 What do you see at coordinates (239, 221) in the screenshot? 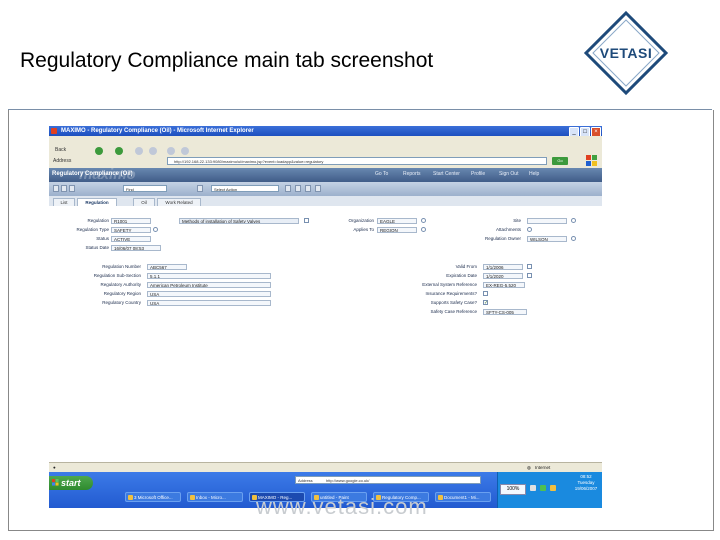
I see `regulation-description-field: Methods of installation of Safety Valves` at bounding box center [239, 221].